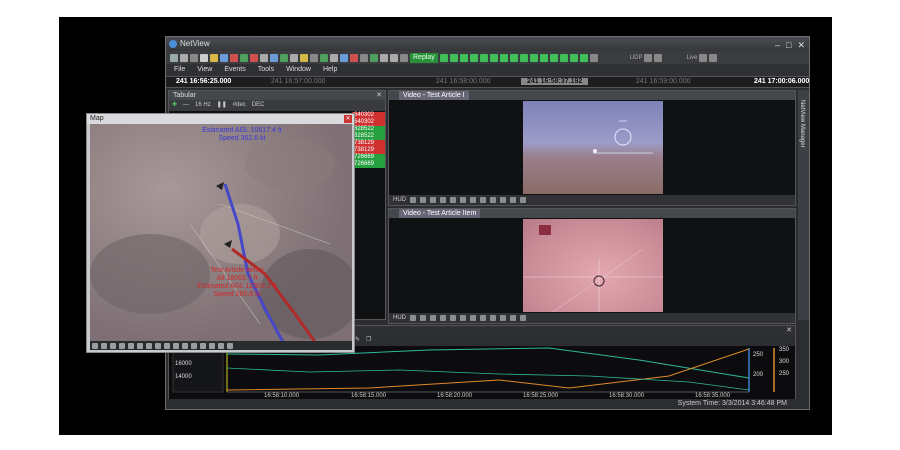 The width and height of the screenshot is (900, 450). What do you see at coordinates (239, 105) in the screenshot?
I see `format-select: #dec` at bounding box center [239, 105].